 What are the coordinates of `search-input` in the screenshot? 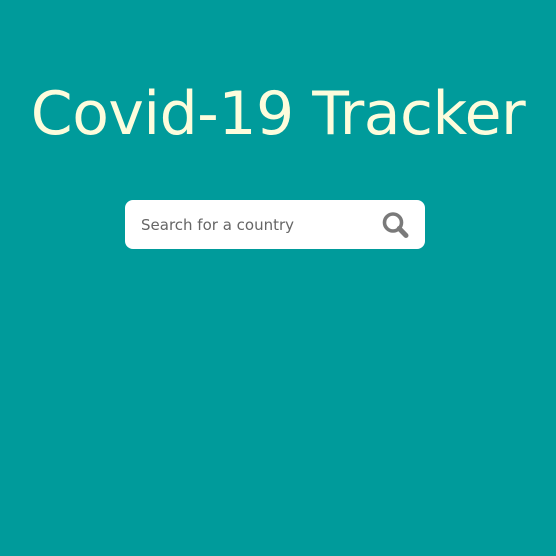 It's located at (254, 224).